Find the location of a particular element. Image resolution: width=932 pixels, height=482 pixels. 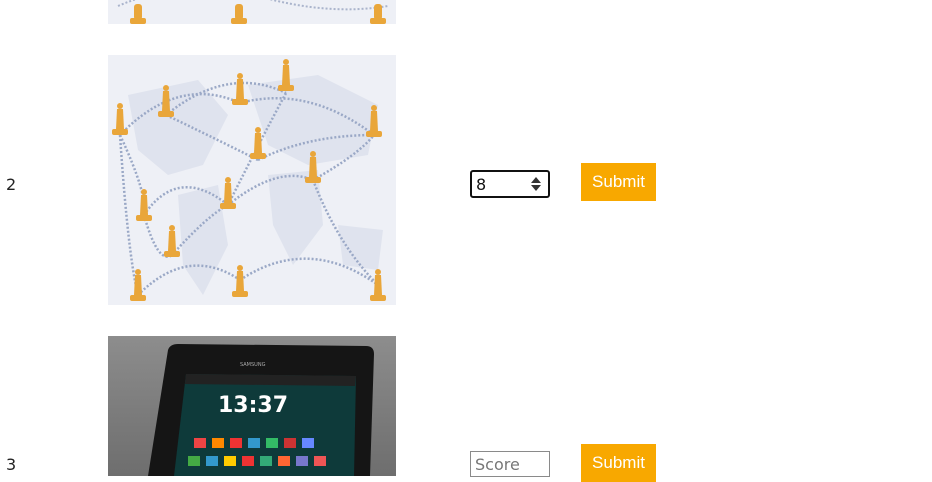

row-2-number: 2 is located at coordinates (11, 184).